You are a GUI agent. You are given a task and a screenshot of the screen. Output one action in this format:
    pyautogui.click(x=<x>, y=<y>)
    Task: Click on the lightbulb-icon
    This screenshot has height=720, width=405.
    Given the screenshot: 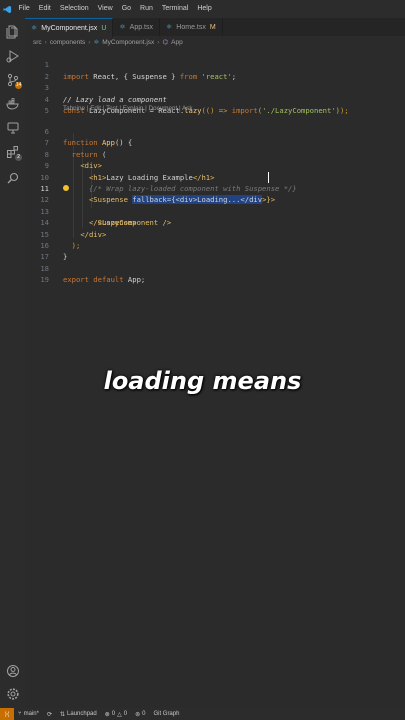 What is the action you would take?
    pyautogui.click(x=66, y=188)
    